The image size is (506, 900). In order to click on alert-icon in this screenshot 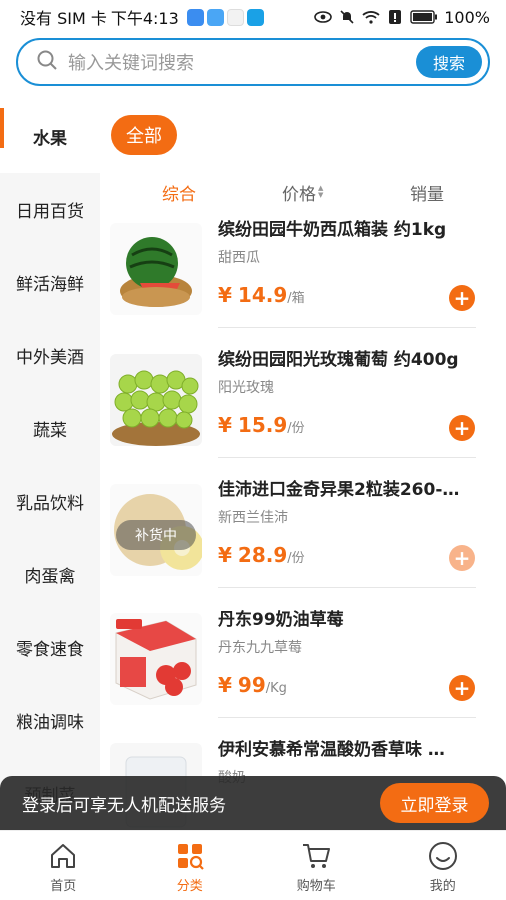, I will do `click(395, 17)`.